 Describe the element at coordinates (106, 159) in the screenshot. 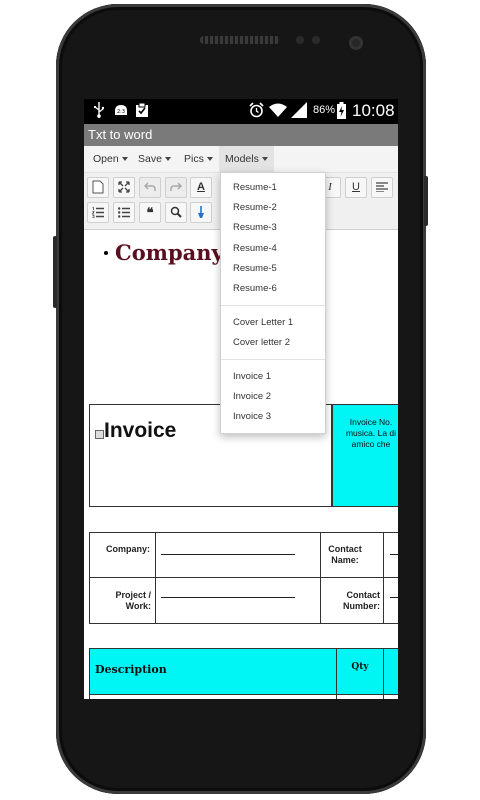

I see `menu-open-label: Open` at that location.